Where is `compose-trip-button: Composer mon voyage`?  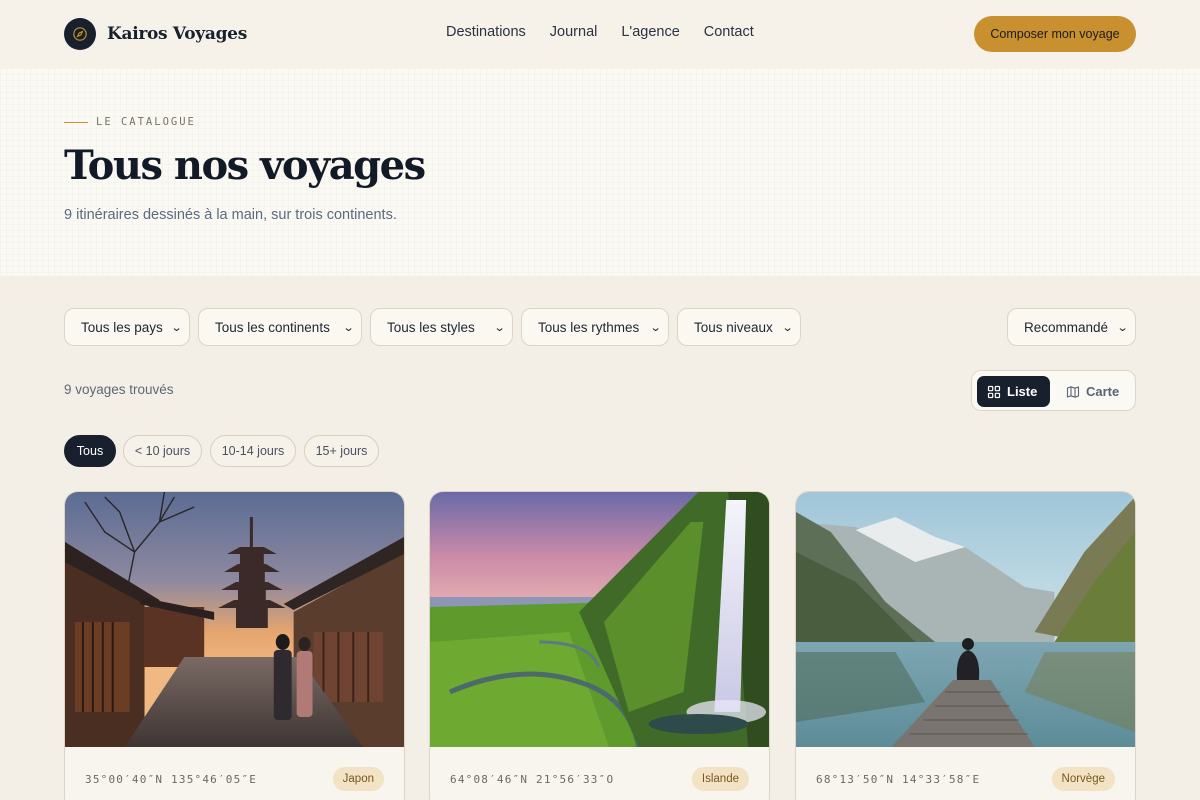 compose-trip-button: Composer mon voyage is located at coordinates (1055, 34).